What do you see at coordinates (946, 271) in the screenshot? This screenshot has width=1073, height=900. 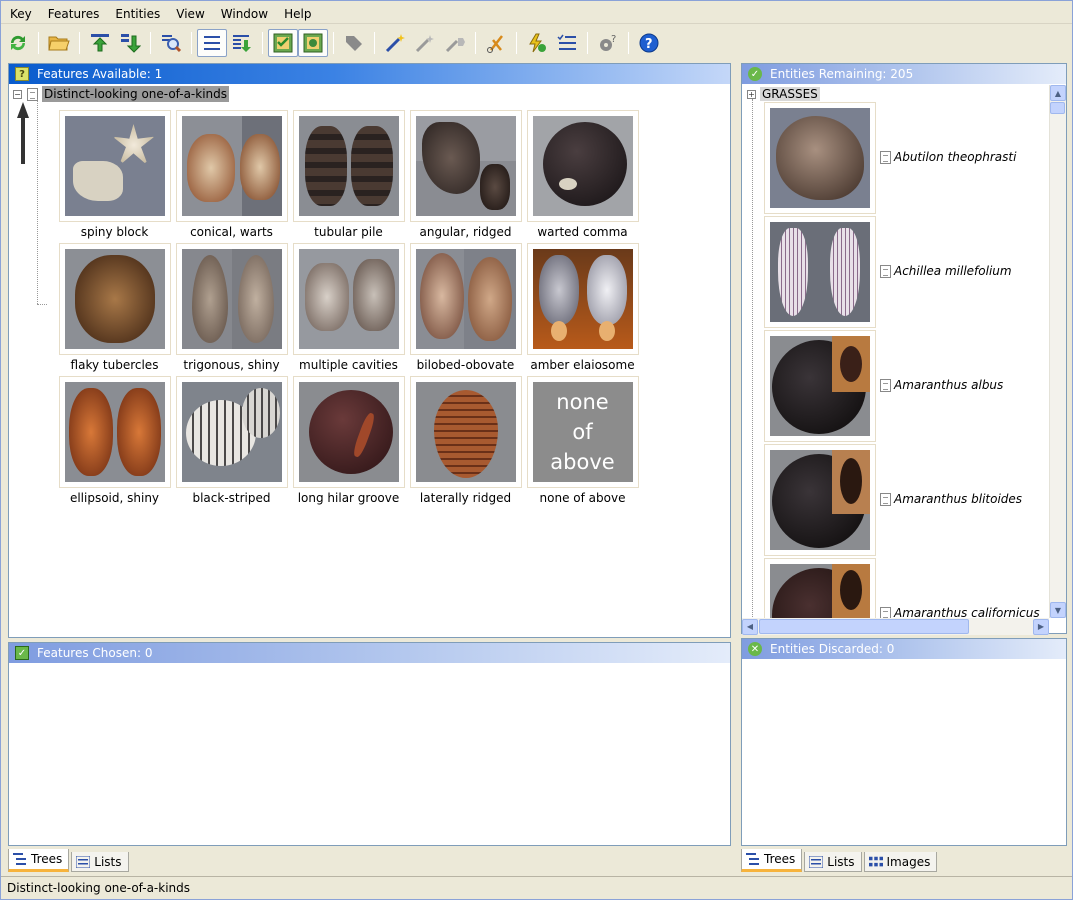 I see `entity-name: Achillea millefolium` at bounding box center [946, 271].